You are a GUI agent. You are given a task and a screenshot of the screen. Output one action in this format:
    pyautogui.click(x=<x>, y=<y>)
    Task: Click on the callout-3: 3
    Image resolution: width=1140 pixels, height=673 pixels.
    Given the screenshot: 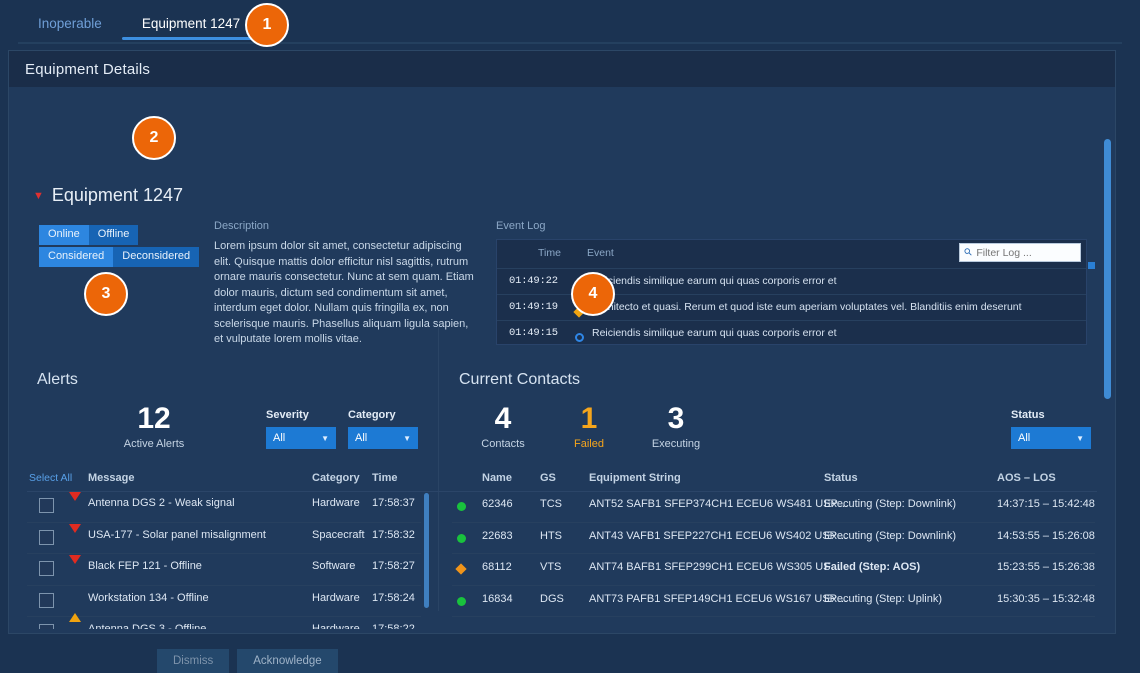 What is the action you would take?
    pyautogui.click(x=106, y=294)
    